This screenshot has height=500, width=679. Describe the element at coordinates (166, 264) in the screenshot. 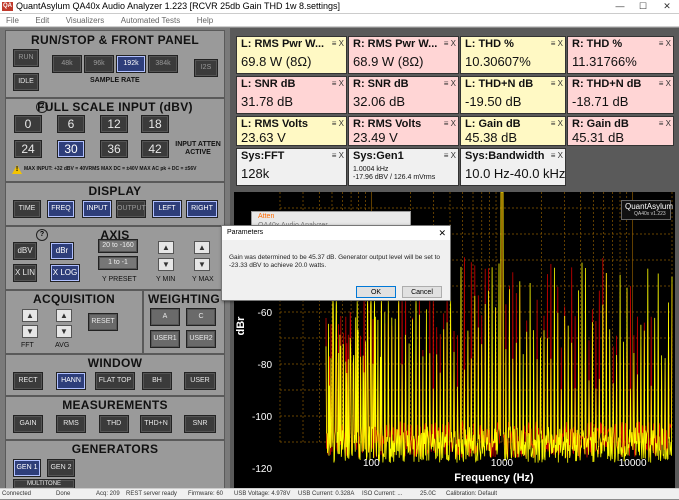

I see `ymin-down-button: ▼` at that location.